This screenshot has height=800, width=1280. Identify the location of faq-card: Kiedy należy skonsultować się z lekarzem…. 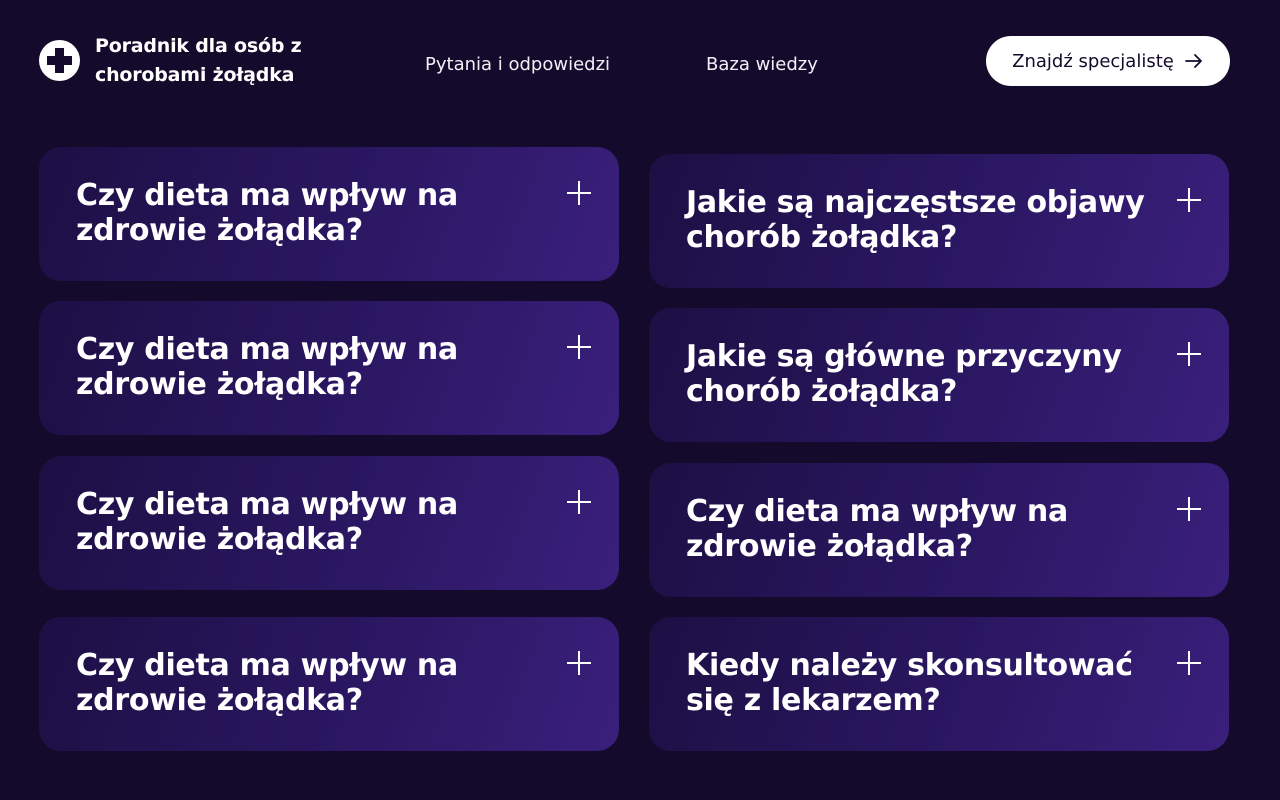
(939, 684).